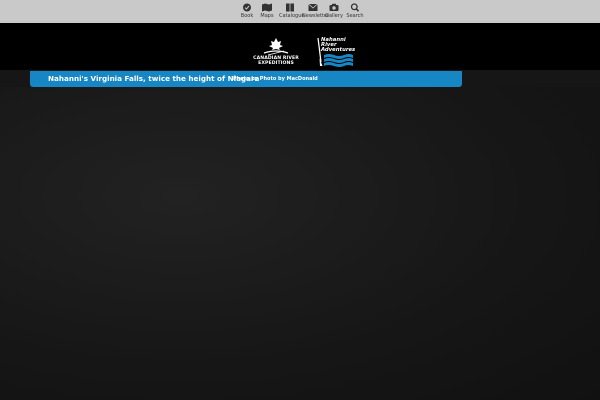  Describe the element at coordinates (276, 63) in the screenshot. I see `logo-left-line2: EXPEDITIONS` at that location.